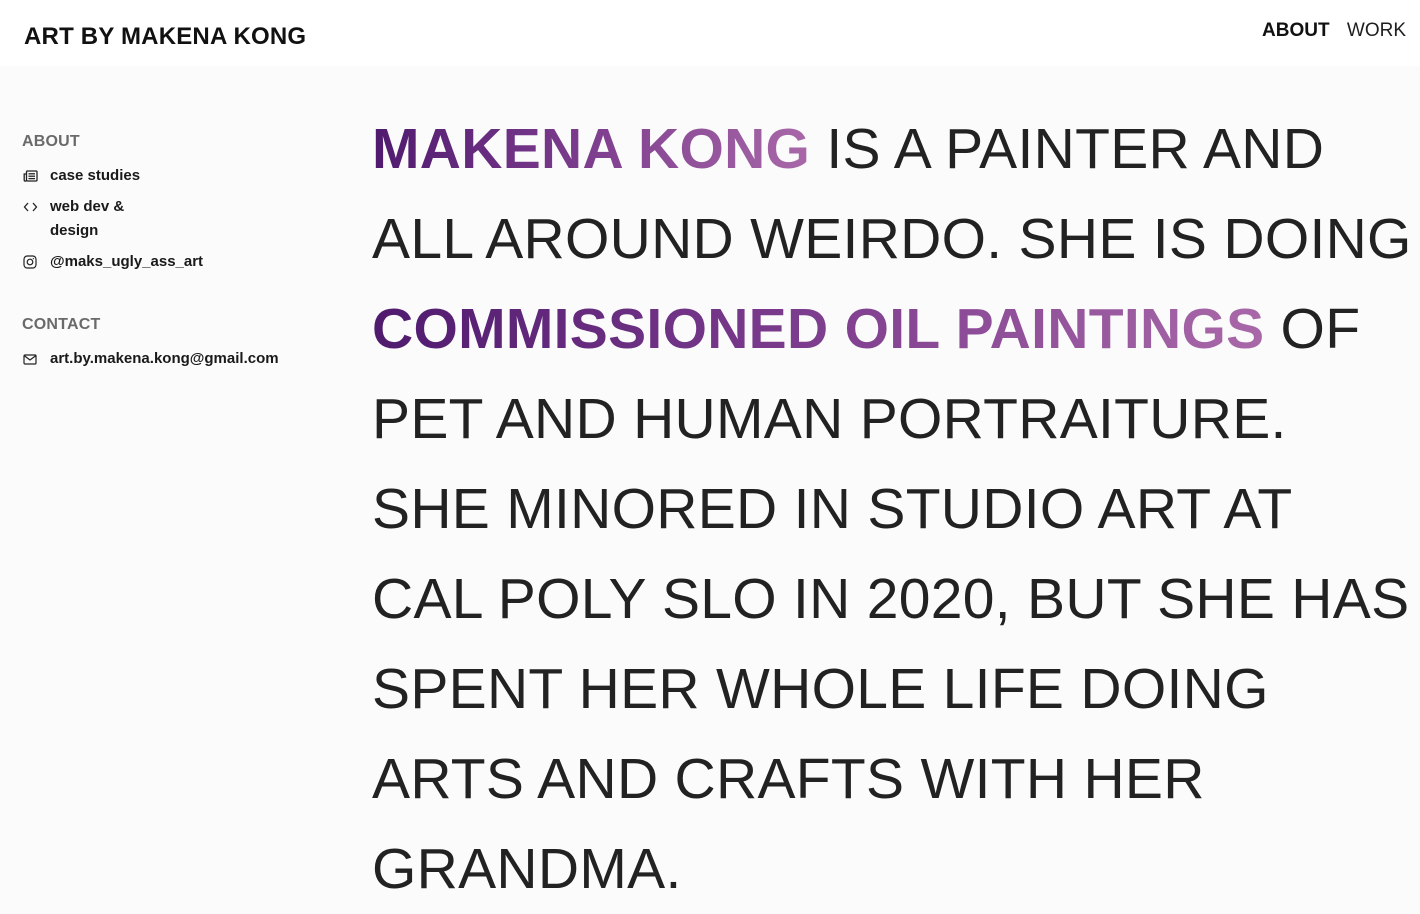 The width and height of the screenshot is (1420, 914). I want to click on code-icon, so click(30, 207).